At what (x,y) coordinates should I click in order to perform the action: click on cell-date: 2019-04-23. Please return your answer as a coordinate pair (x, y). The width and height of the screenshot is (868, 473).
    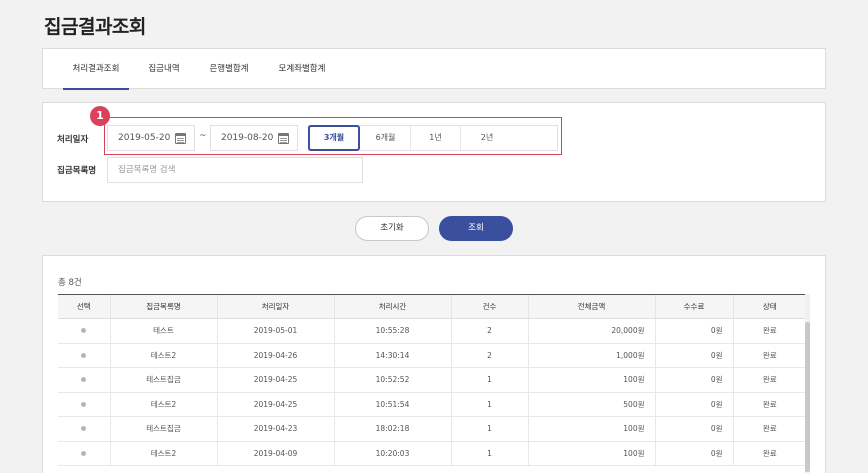
    Looking at the image, I should click on (275, 429).